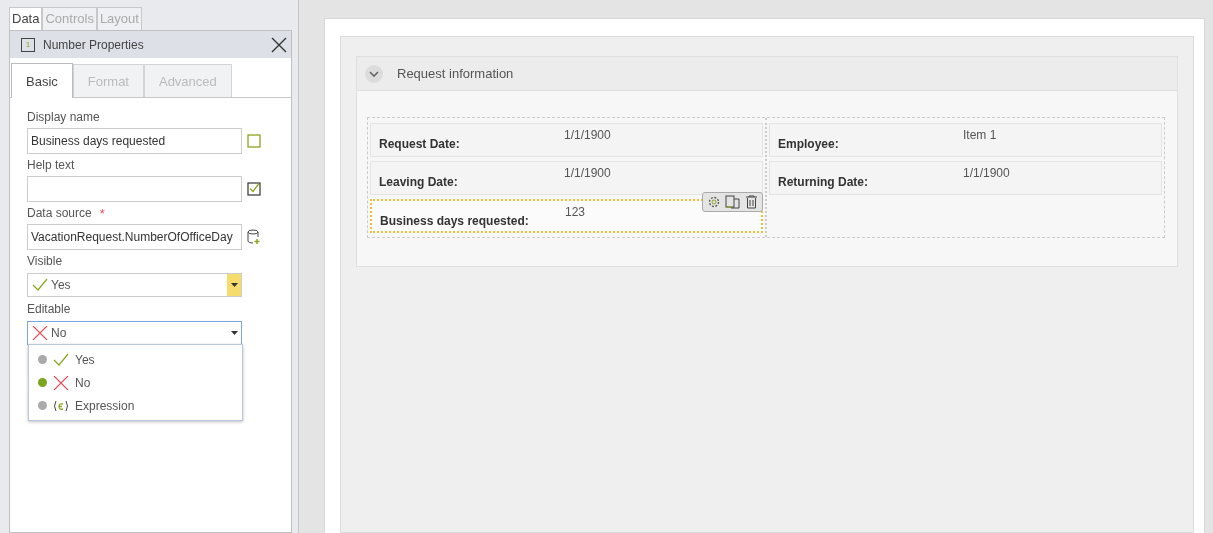 The height and width of the screenshot is (533, 1213). What do you see at coordinates (59, 214) in the screenshot?
I see `field-label: Data source` at bounding box center [59, 214].